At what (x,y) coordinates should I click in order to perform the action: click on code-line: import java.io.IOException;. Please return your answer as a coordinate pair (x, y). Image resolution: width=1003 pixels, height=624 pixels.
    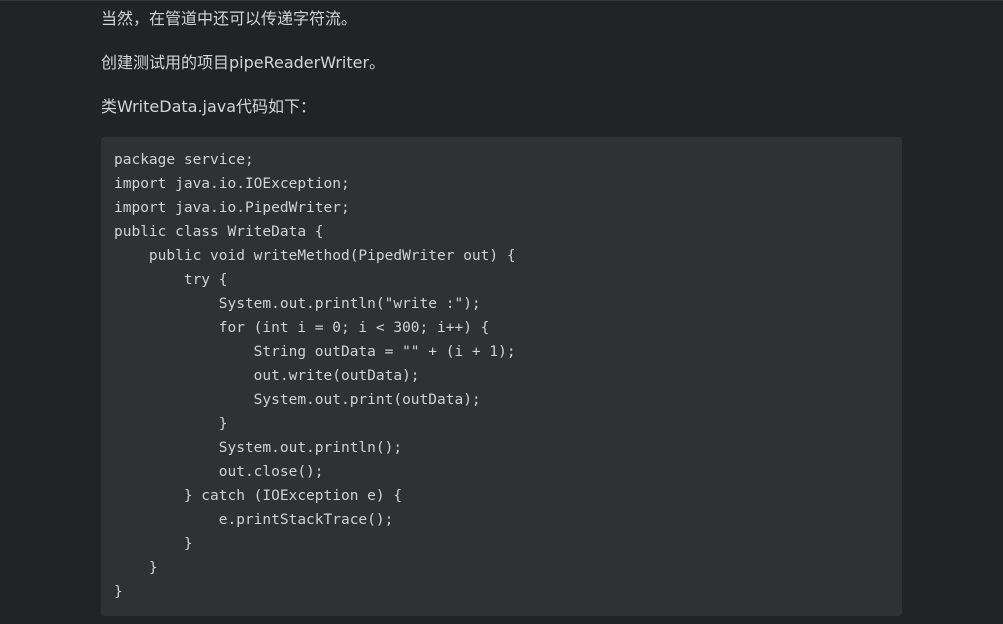
    Looking at the image, I should click on (232, 184).